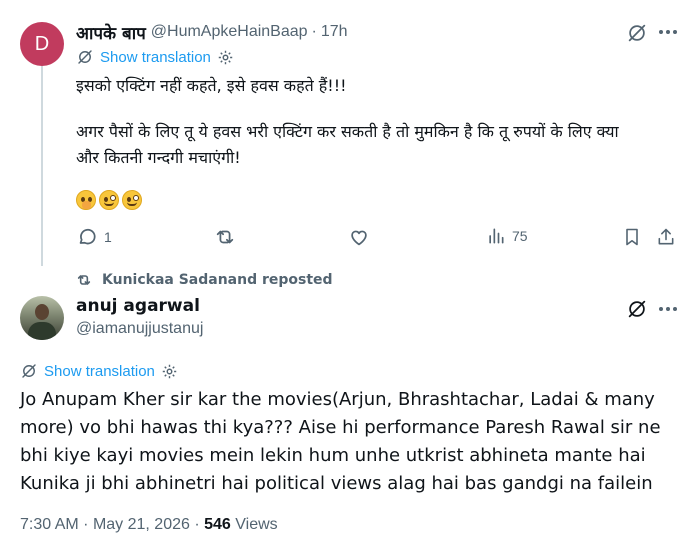 The width and height of the screenshot is (700, 539). What do you see at coordinates (158, 157) in the screenshot?
I see `tweet-text-line: और कितनी गन्दगी मचाएंगी!` at bounding box center [158, 157].